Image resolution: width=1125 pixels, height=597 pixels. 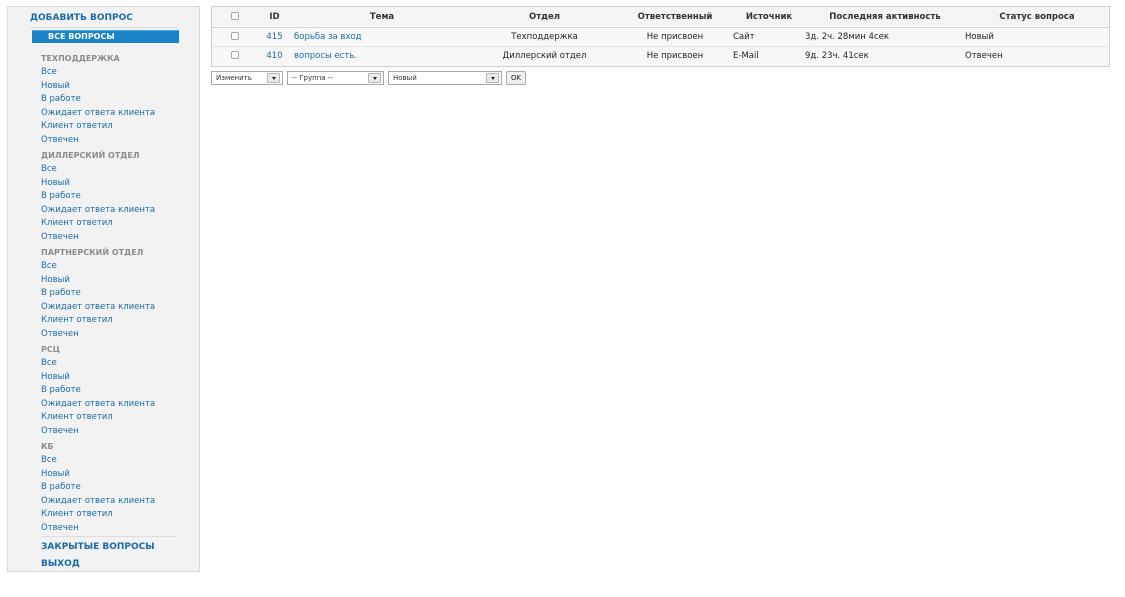 I want to click on select-all-checkbox, so click(x=234, y=16).